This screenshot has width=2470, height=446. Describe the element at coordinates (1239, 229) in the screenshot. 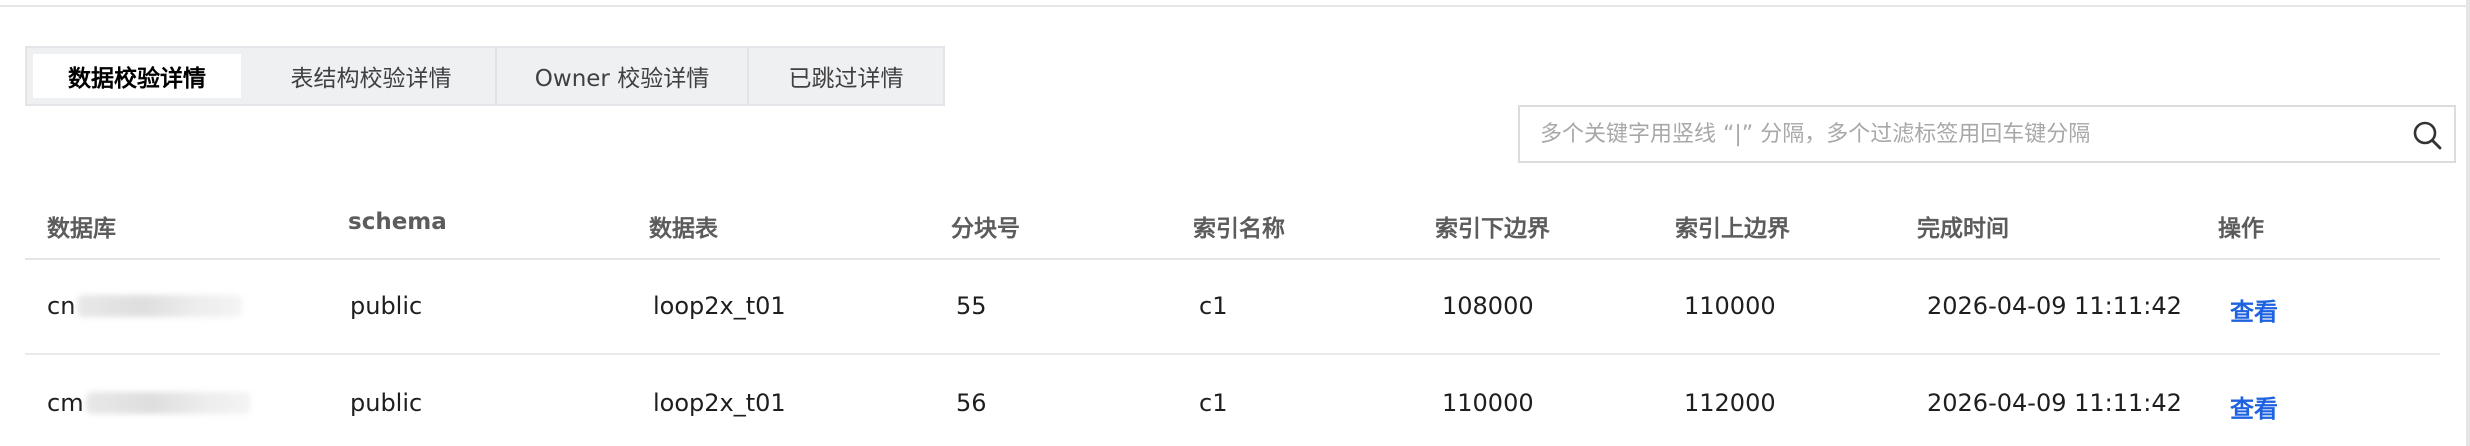

I see `column-header-index-name: 索引名称` at that location.